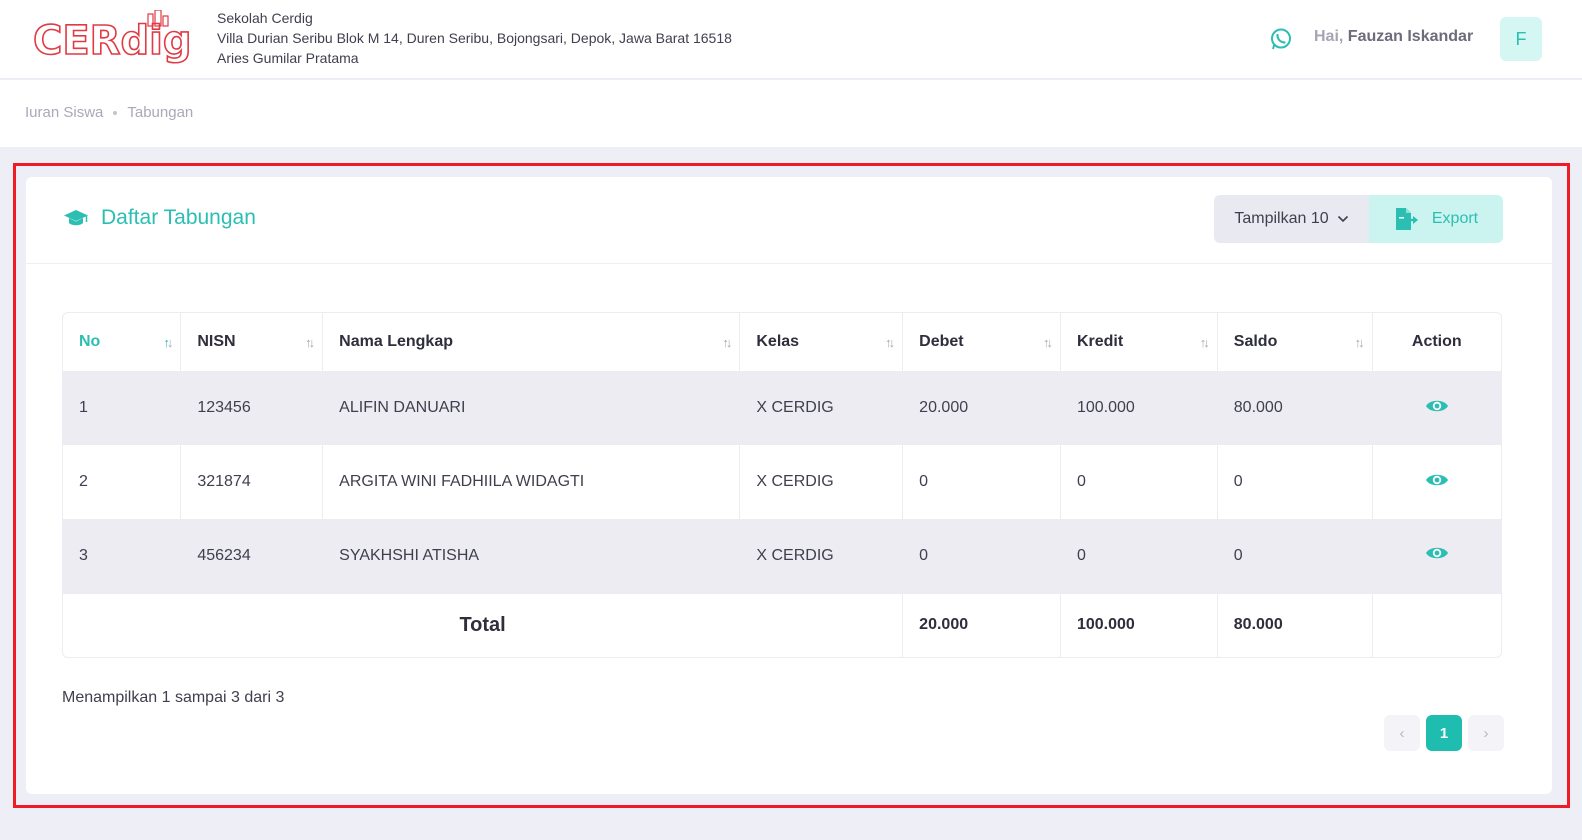  I want to click on breadcrumb-bar: Iuran Siswa Tabungan, so click(791, 113).